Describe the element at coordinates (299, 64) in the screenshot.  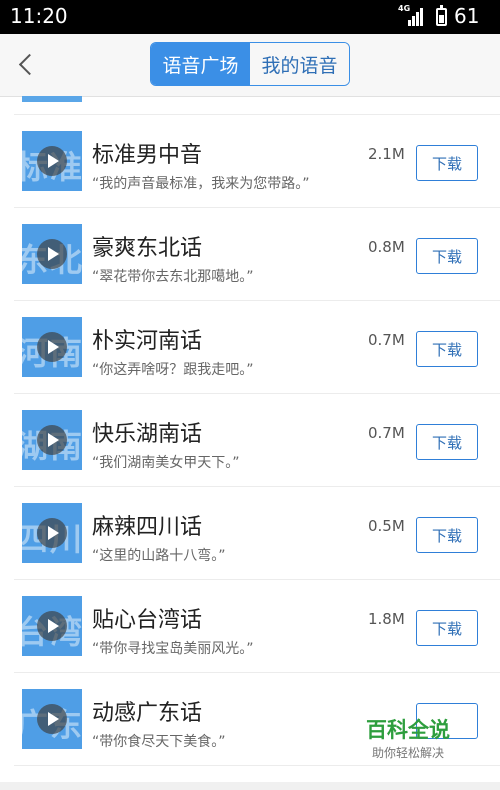
I see `tab-my-voices: 我的语音` at that location.